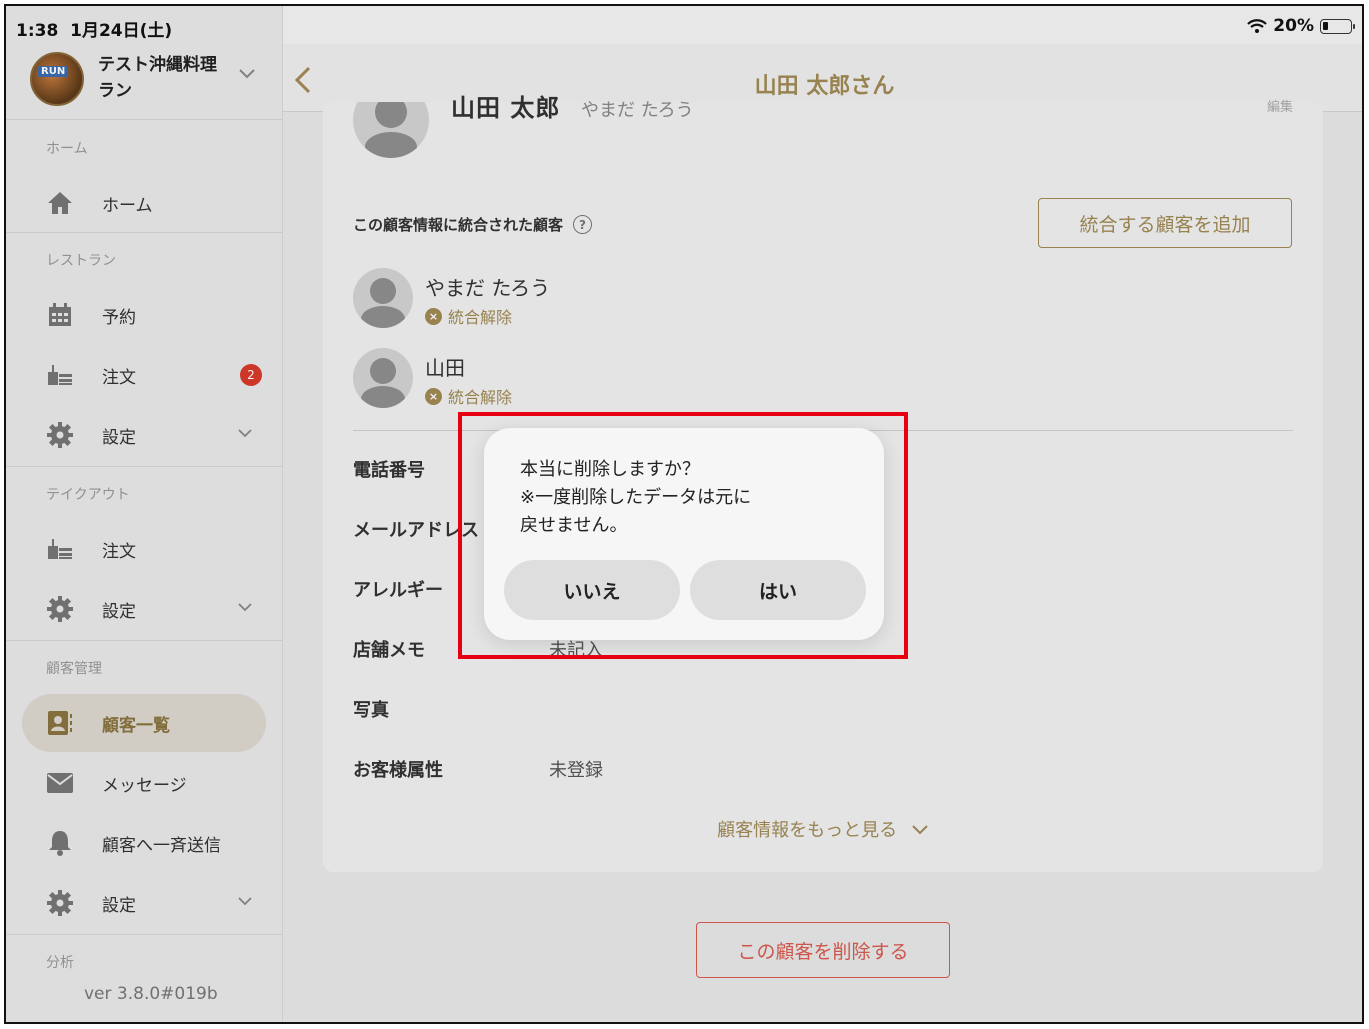 The image size is (1369, 1029). Describe the element at coordinates (684, 25) in the screenshot. I see `status-bar: 1:38 1月24日(土) 20%` at that location.